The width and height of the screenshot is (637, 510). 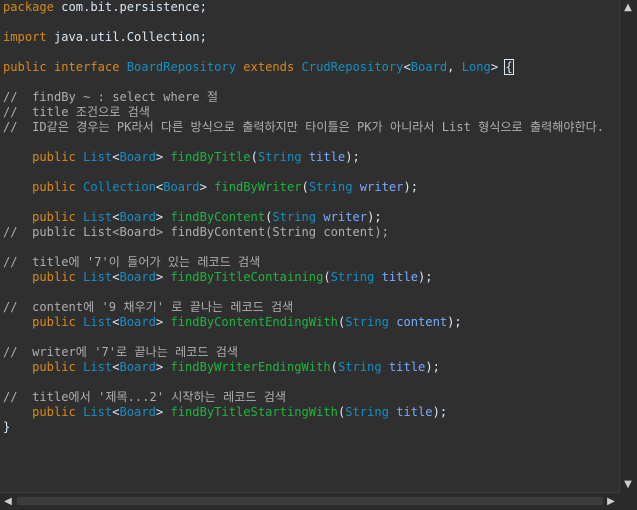 I want to click on code-token: com.bit.persistence;, so click(x=130, y=7).